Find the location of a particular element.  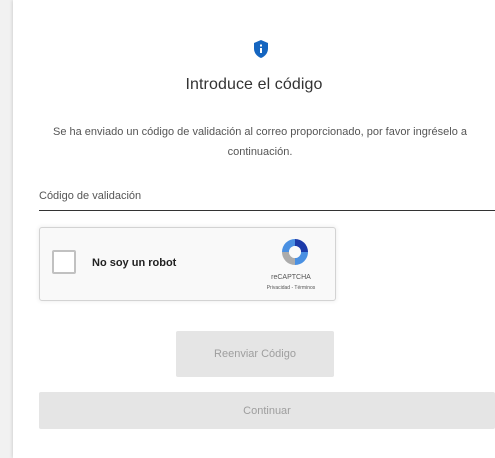

recaptcha-checkbox is located at coordinates (64, 262).